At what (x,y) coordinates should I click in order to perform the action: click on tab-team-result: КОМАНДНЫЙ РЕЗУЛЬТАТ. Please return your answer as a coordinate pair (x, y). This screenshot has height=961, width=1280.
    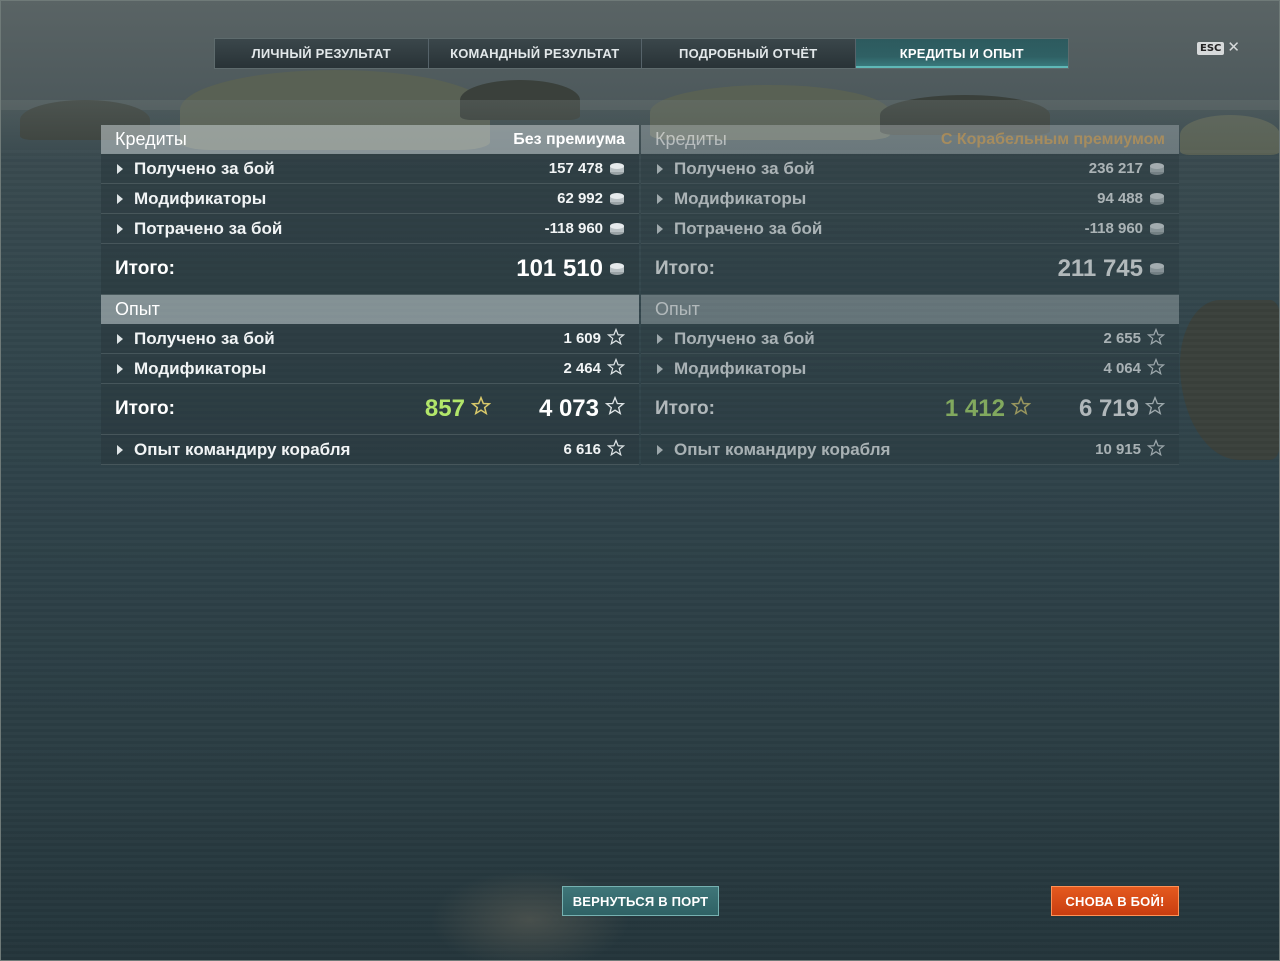
    Looking at the image, I should click on (535, 53).